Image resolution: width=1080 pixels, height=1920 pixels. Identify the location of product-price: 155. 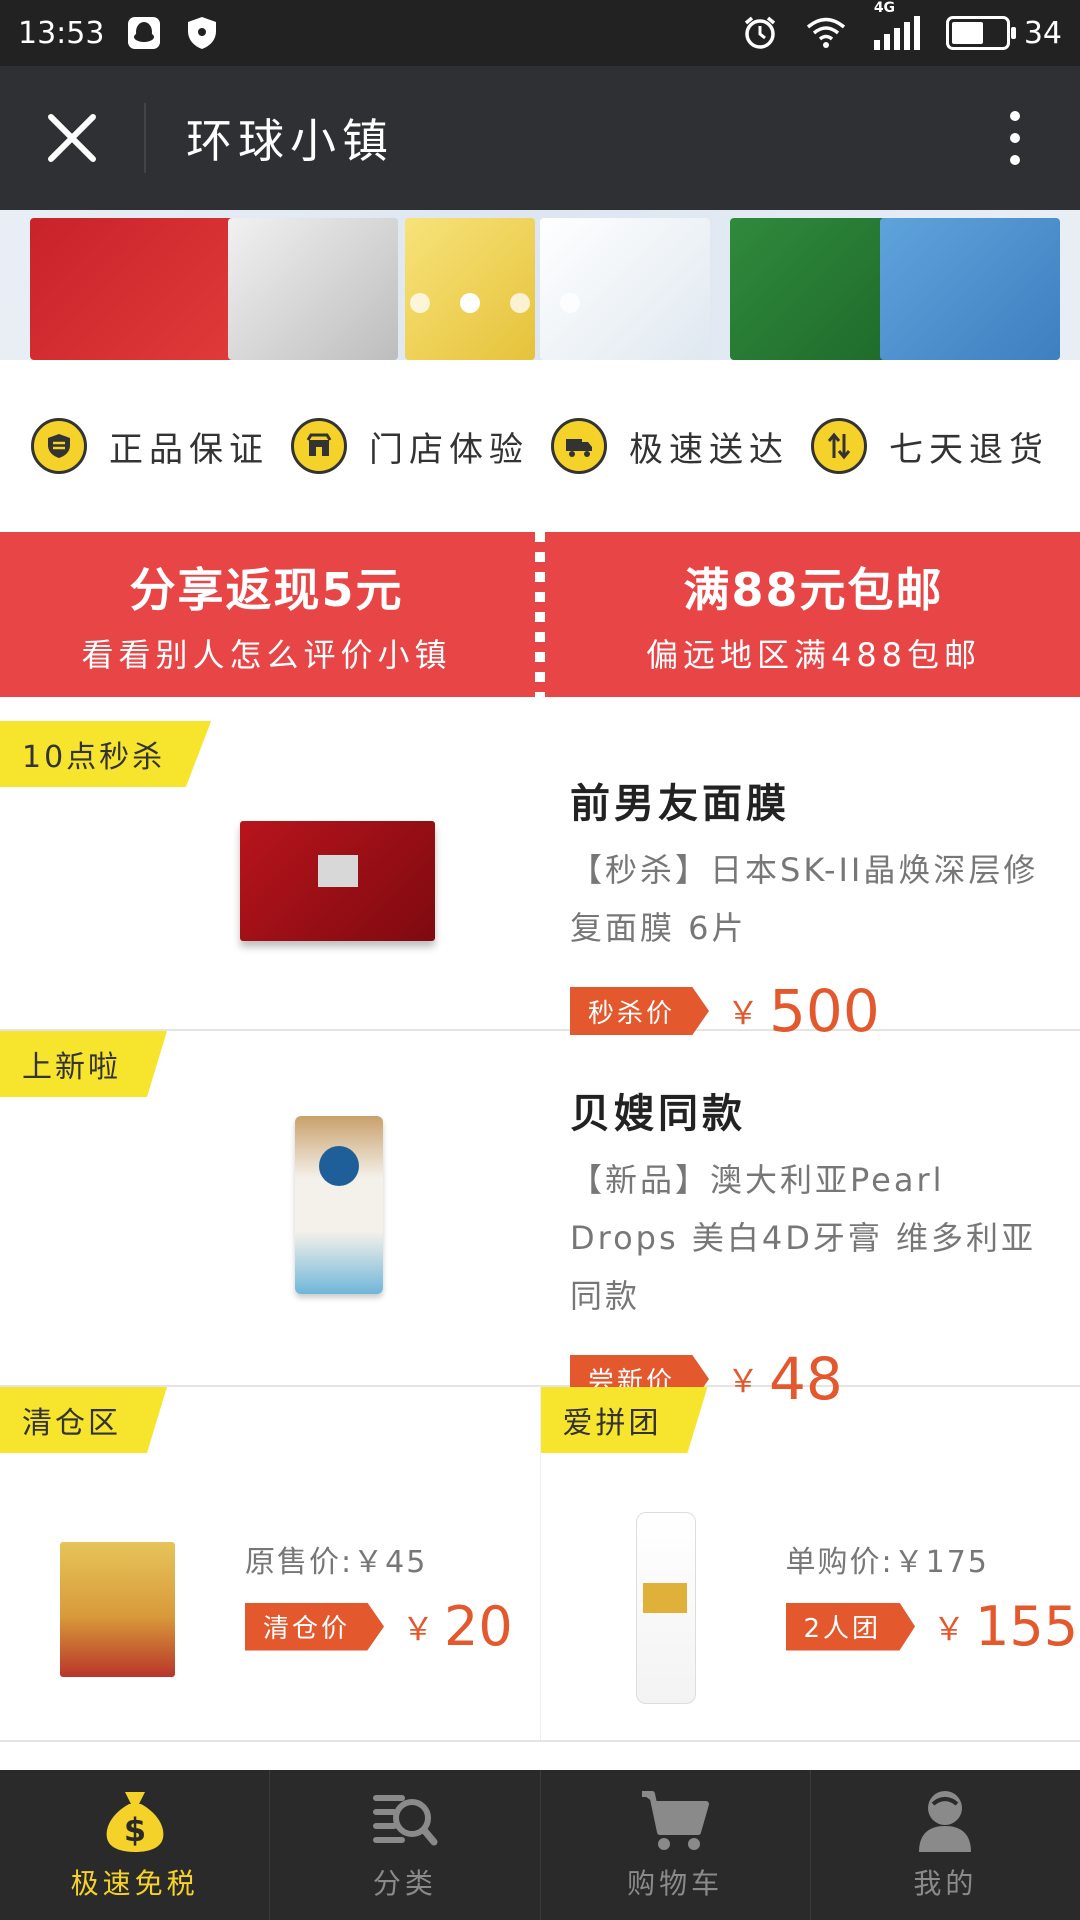
(1027, 1626).